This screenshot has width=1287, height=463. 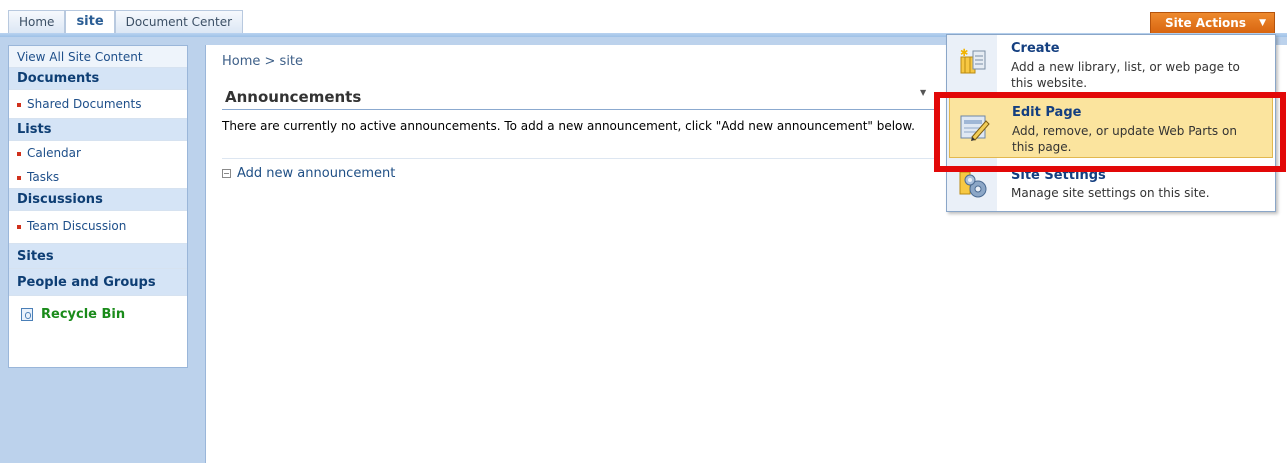 What do you see at coordinates (83, 314) in the screenshot?
I see `recycle-bin-label: Recycle Bin` at bounding box center [83, 314].